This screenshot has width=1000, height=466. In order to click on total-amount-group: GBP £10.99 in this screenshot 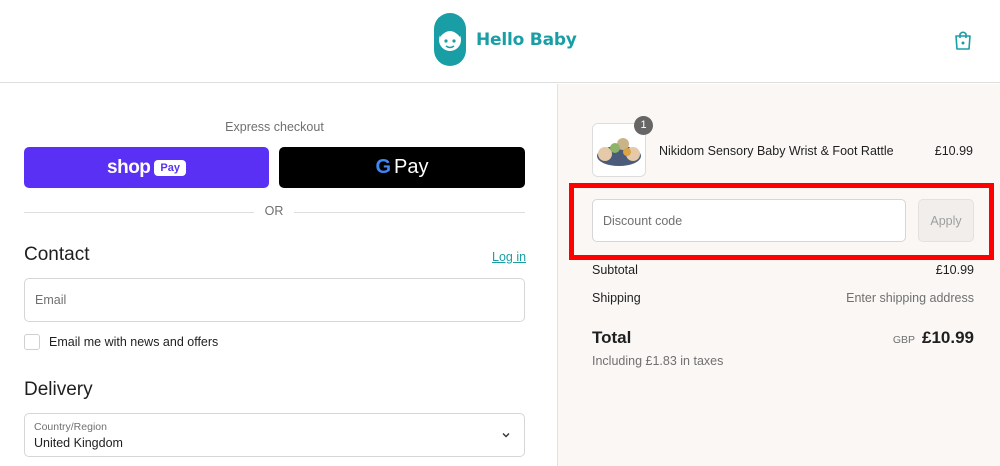, I will do `click(933, 338)`.